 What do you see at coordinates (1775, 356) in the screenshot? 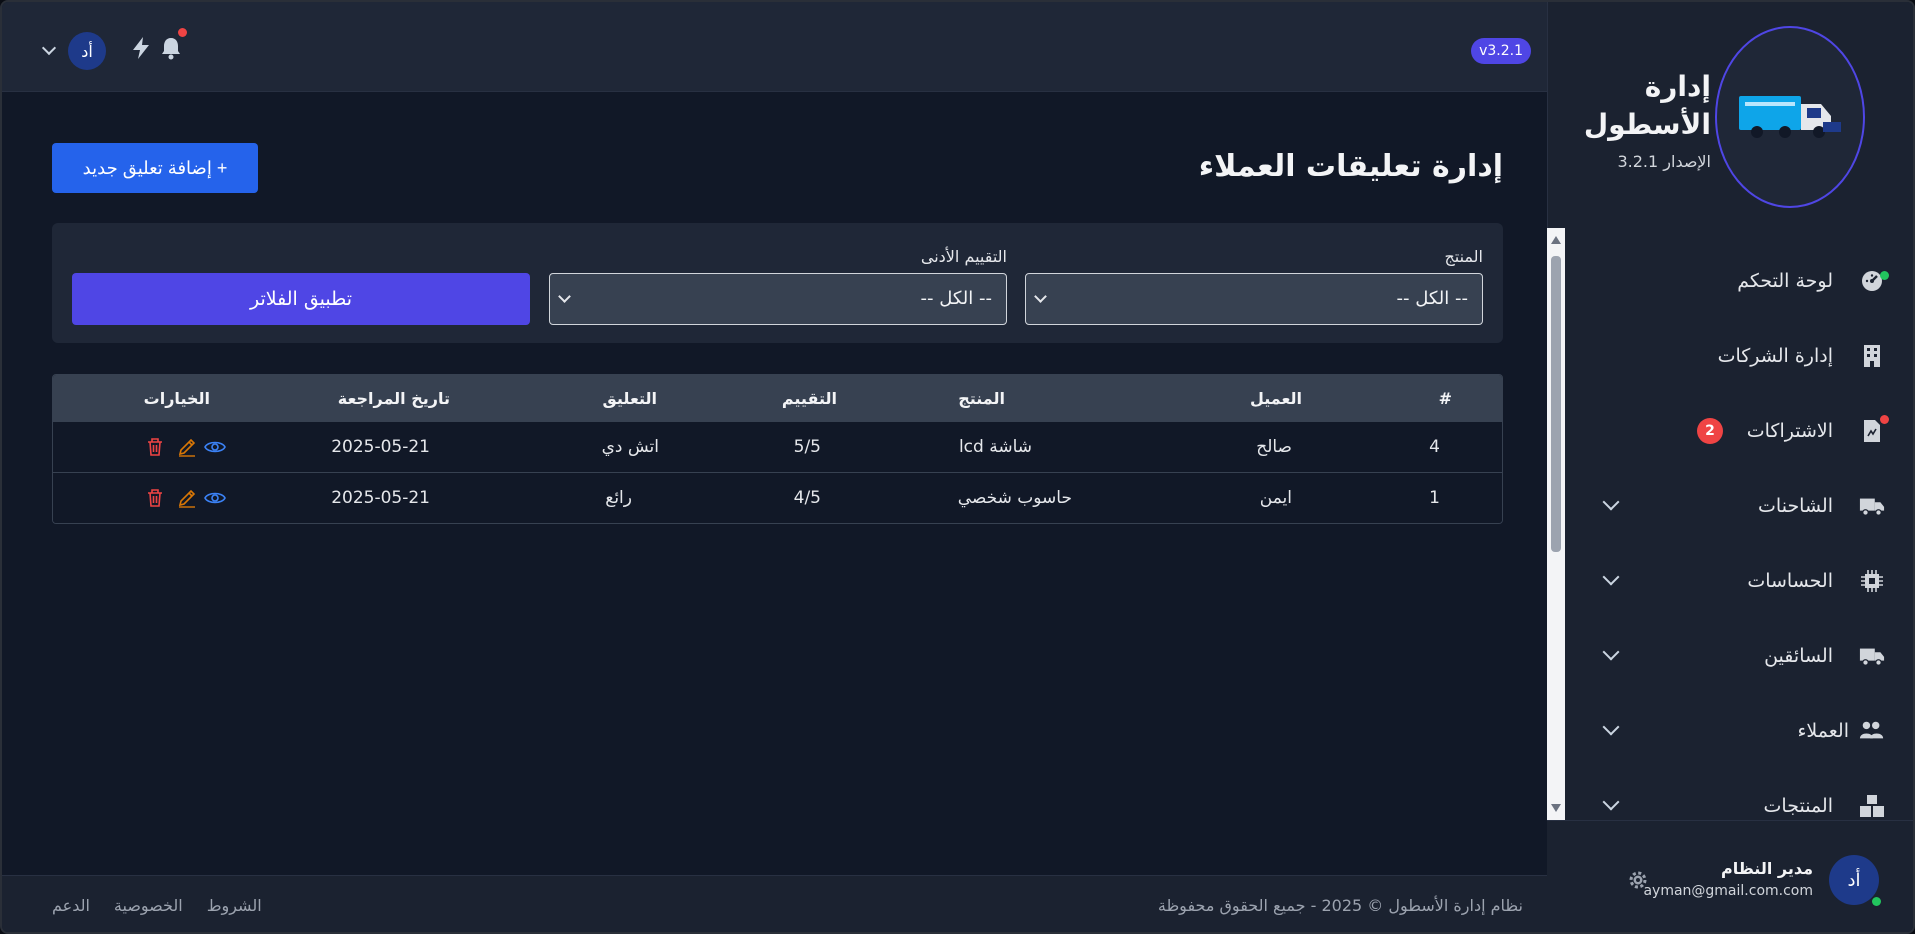
I see `sidebar-item-label: إدارة الشركات` at bounding box center [1775, 356].